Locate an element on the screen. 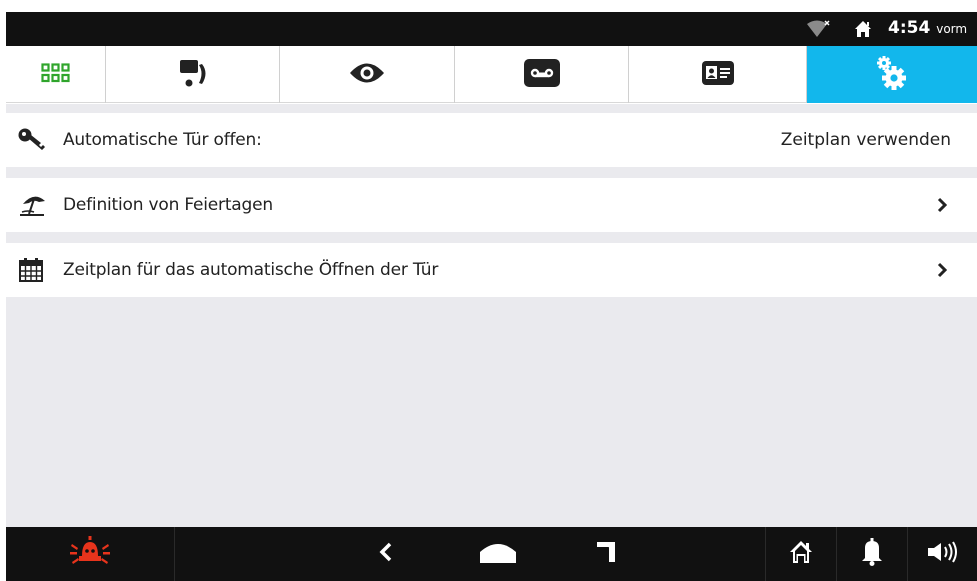 The image size is (977, 581). eye-icon is located at coordinates (367, 75).